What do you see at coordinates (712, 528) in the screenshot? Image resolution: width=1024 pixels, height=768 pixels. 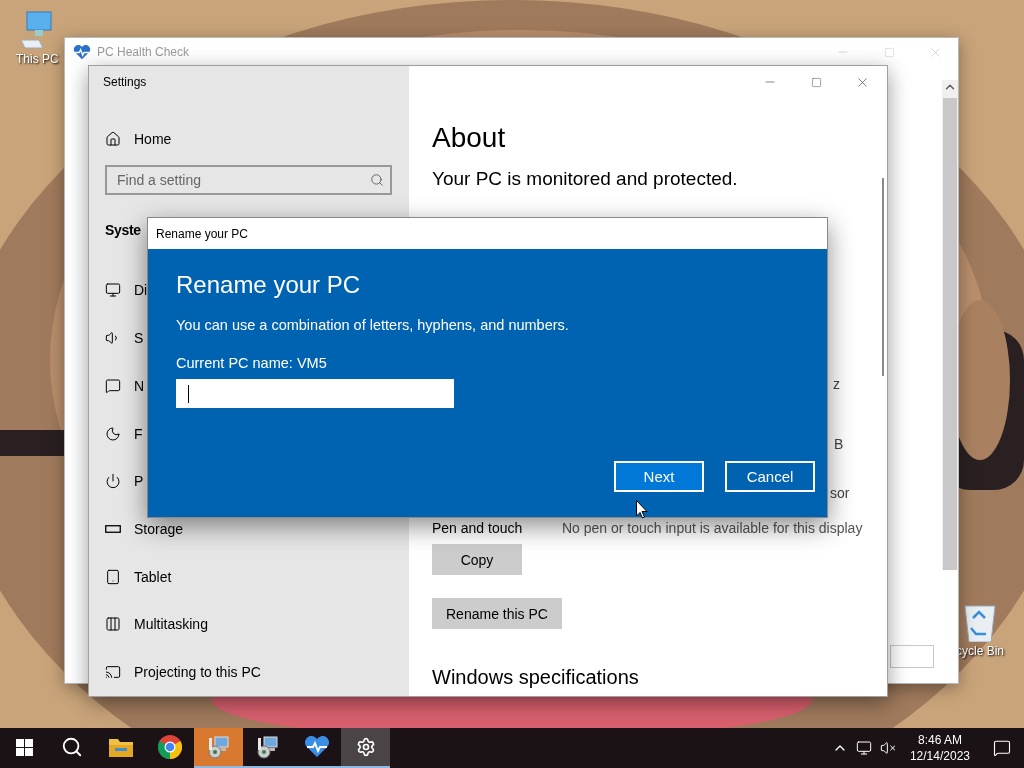 I see `spec-value: No pen or touch input is available for this display` at bounding box center [712, 528].